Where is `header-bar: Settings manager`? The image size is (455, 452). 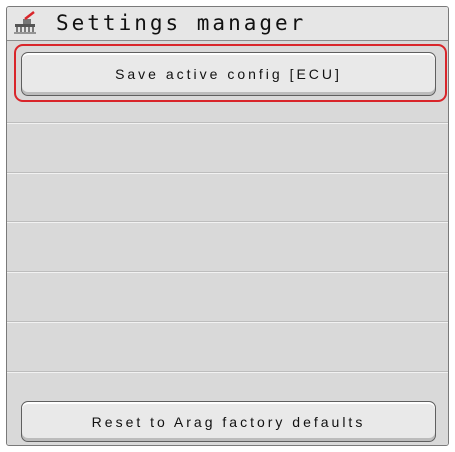
header-bar: Settings manager is located at coordinates (227, 24).